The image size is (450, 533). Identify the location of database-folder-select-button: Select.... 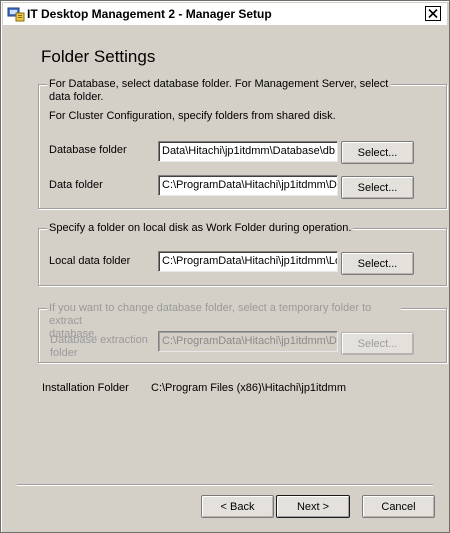
(377, 152).